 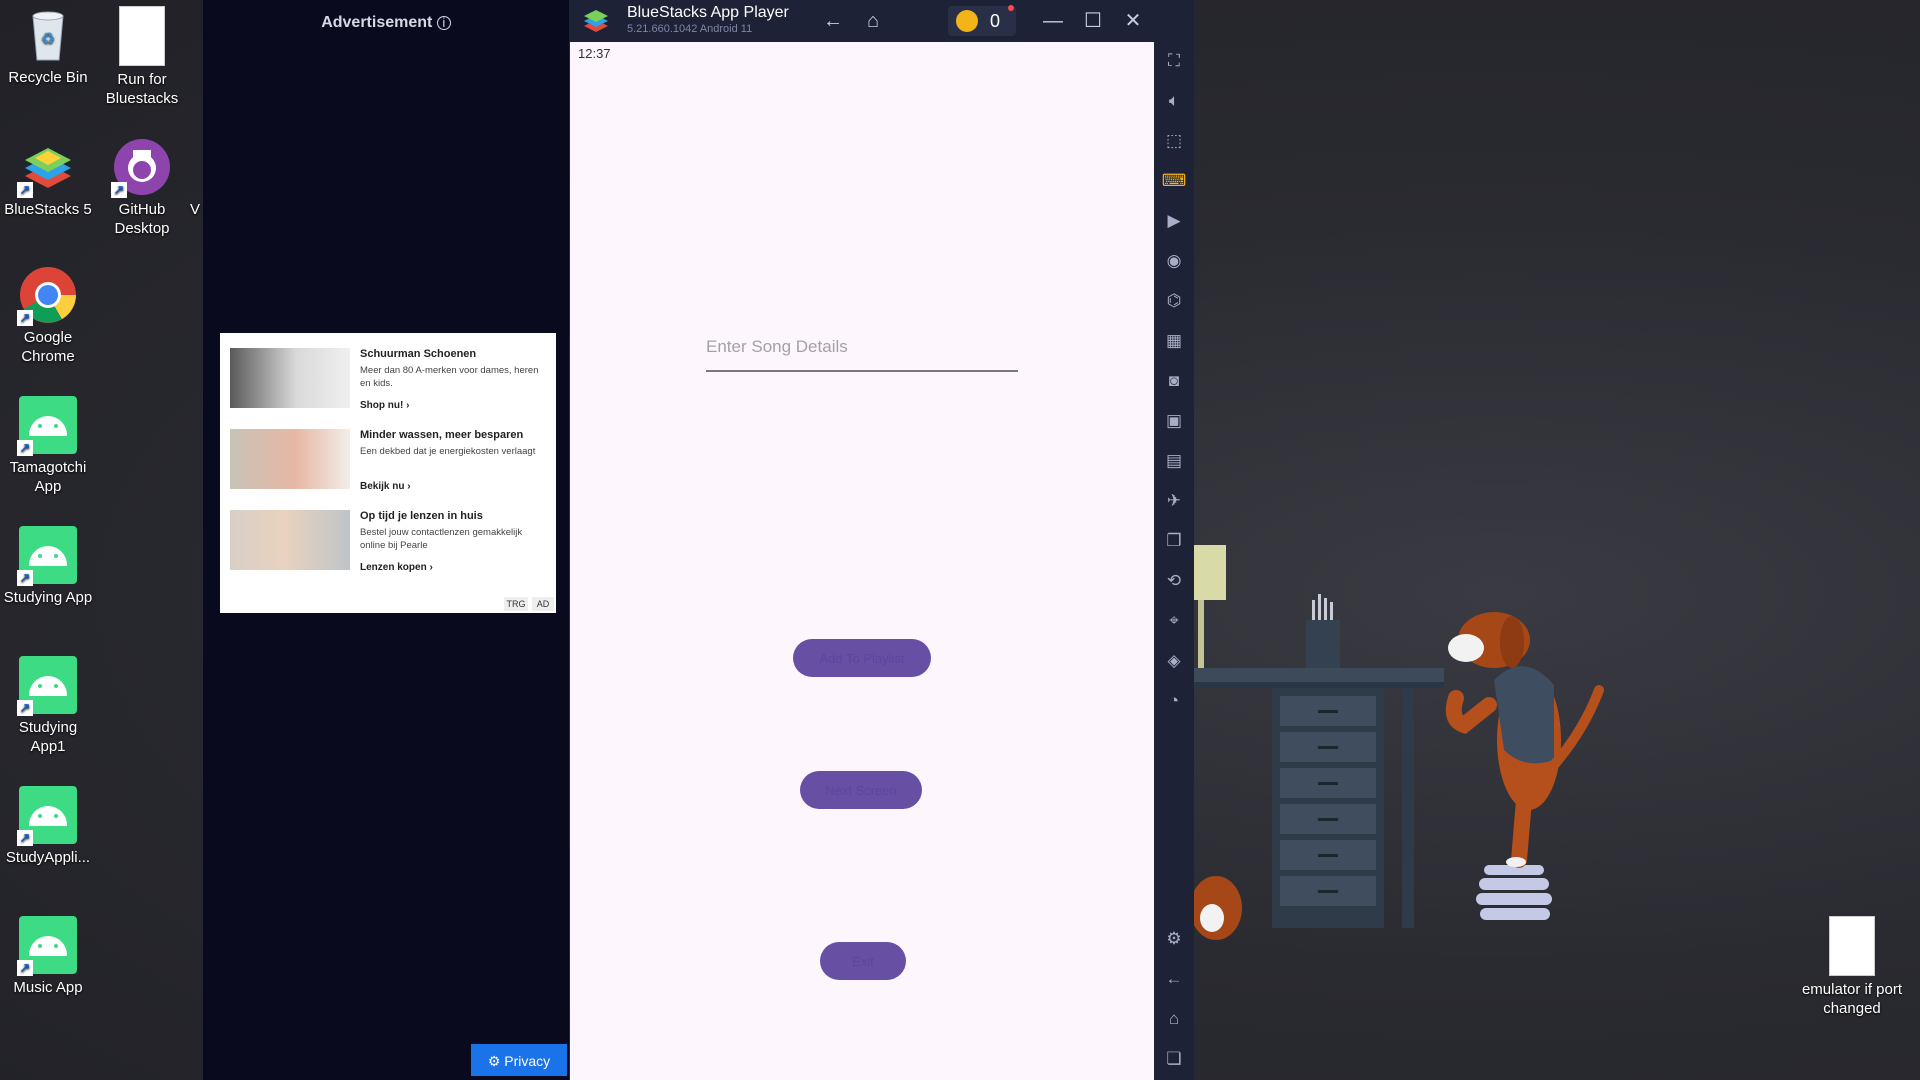 What do you see at coordinates (862, 658) in the screenshot?
I see `add-to-playlist-button: Add To Playlist` at bounding box center [862, 658].